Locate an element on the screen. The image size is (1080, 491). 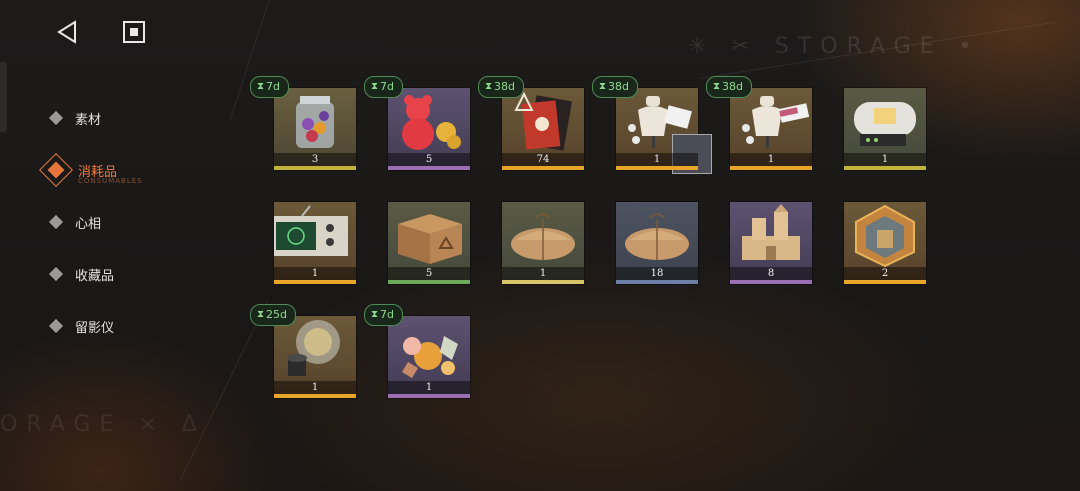
back-button is located at coordinates (67, 32).